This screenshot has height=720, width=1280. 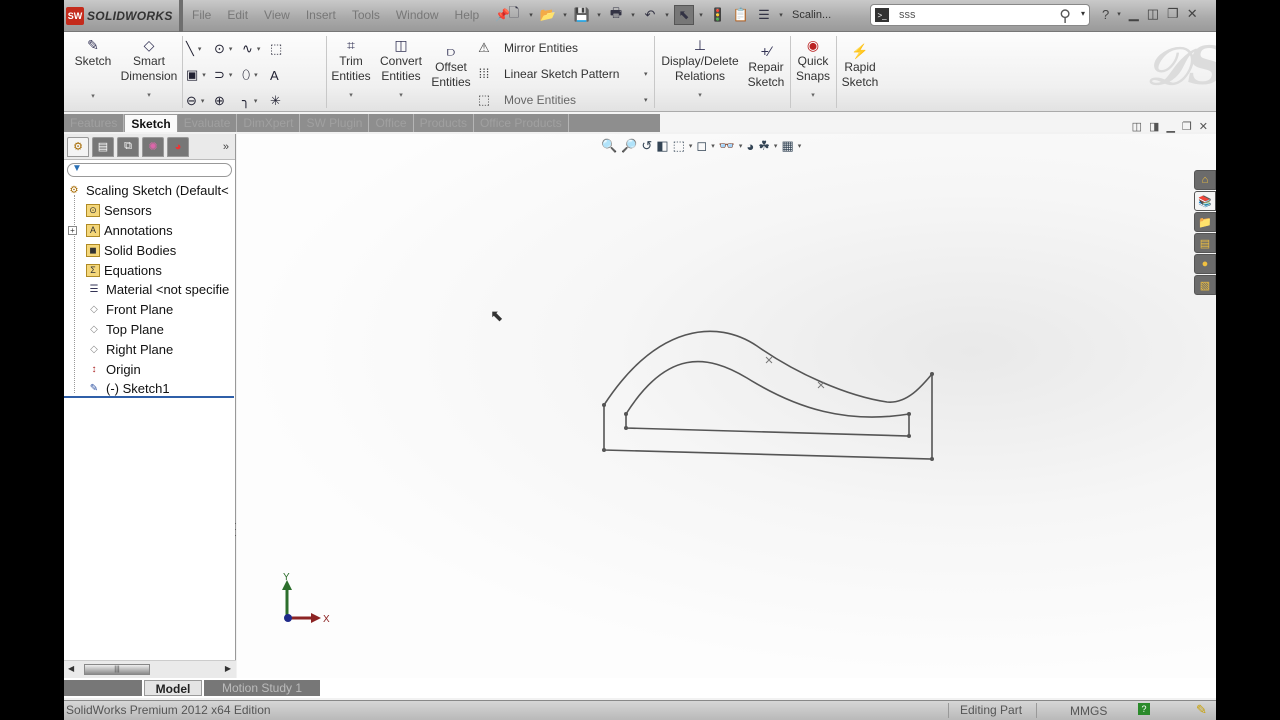 What do you see at coordinates (1187, 126) in the screenshot?
I see `doc-restore-button: ❐` at bounding box center [1187, 126].